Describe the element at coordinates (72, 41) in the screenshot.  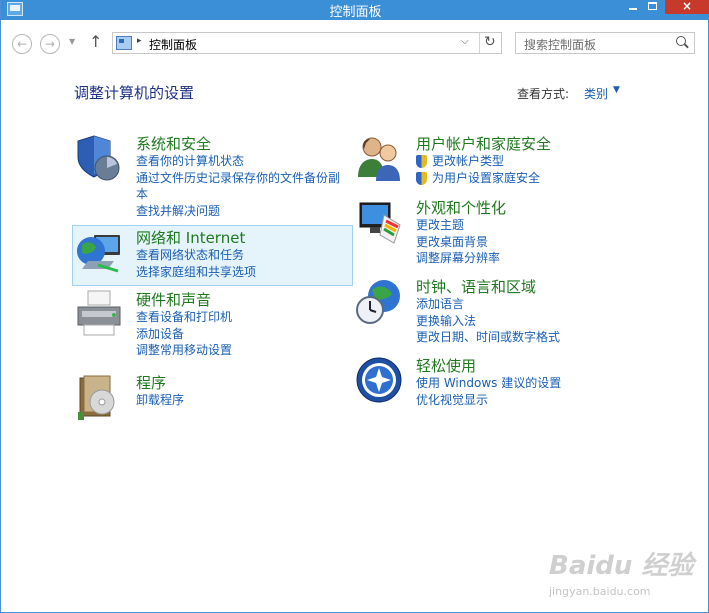
I see `recent-locations-button: ▼` at that location.